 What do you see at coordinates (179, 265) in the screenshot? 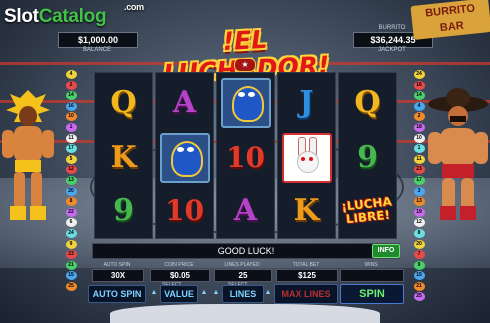
I see `coin-price-label: COIN PRICE` at bounding box center [179, 265].